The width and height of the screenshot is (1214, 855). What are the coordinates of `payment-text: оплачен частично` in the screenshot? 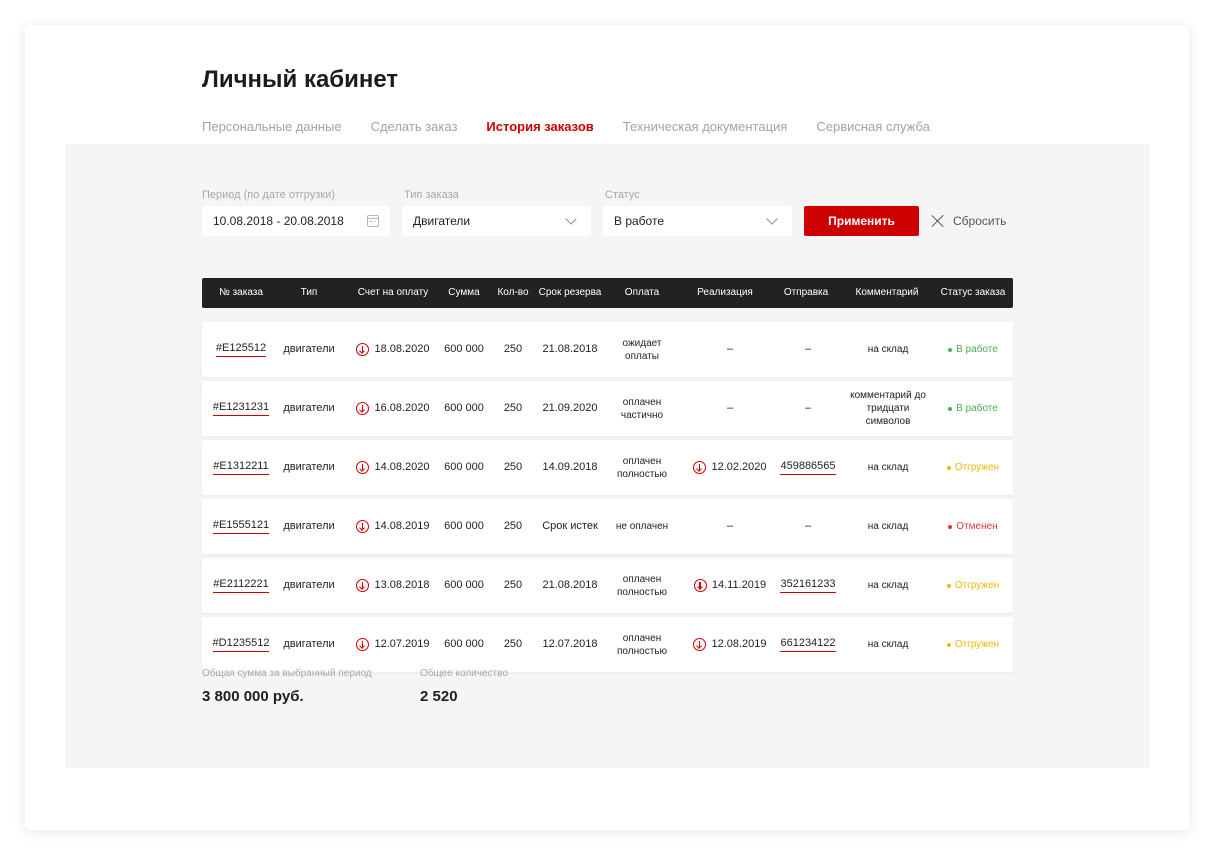 It's located at (642, 408).